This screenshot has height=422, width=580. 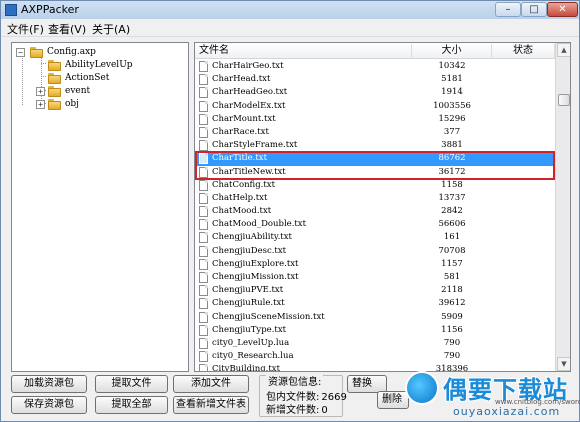 What do you see at coordinates (375, 92) in the screenshot?
I see `table-row: CharHeadGeo.txt 1914` at bounding box center [375, 92].